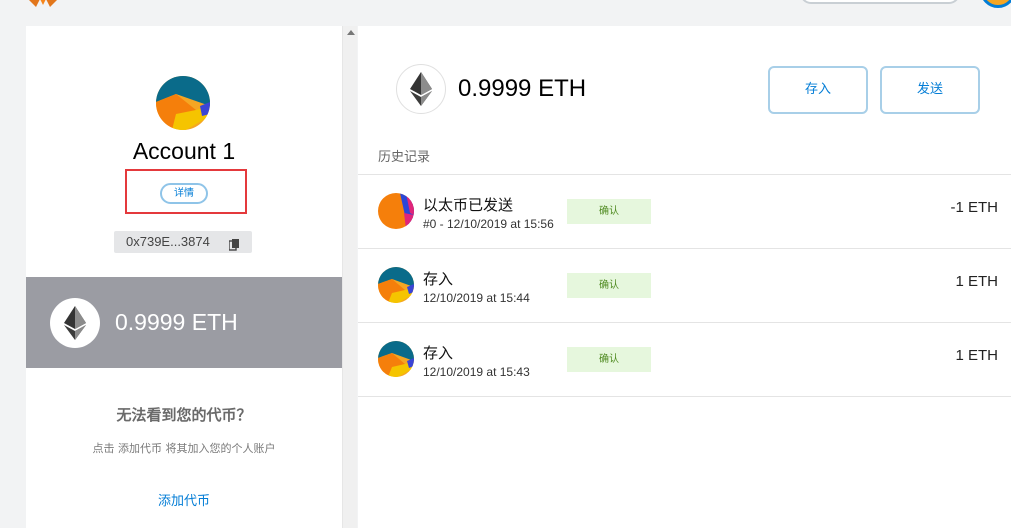  I want to click on tx-subtitle: 12/10/2019 at 15:43, so click(476, 372).